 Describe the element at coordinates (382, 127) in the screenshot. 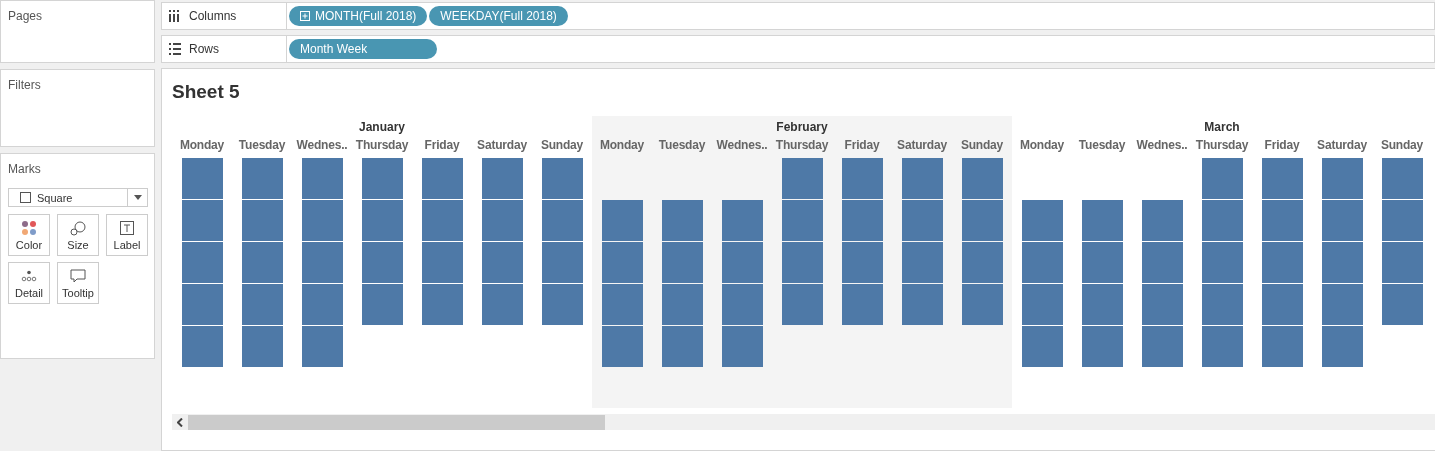

I see `month-header: January` at that location.